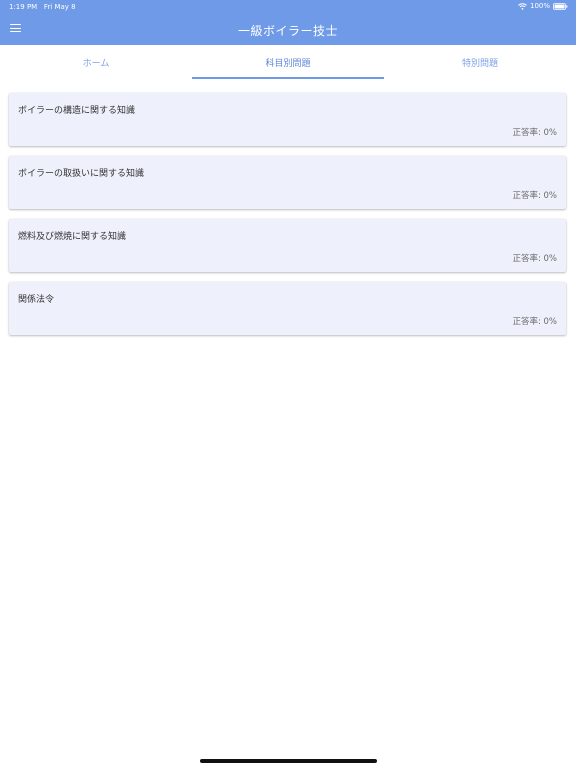 The height and width of the screenshot is (768, 576). What do you see at coordinates (77, 111) in the screenshot?
I see `subject-title: ボイラーの構造に関する知識` at bounding box center [77, 111].